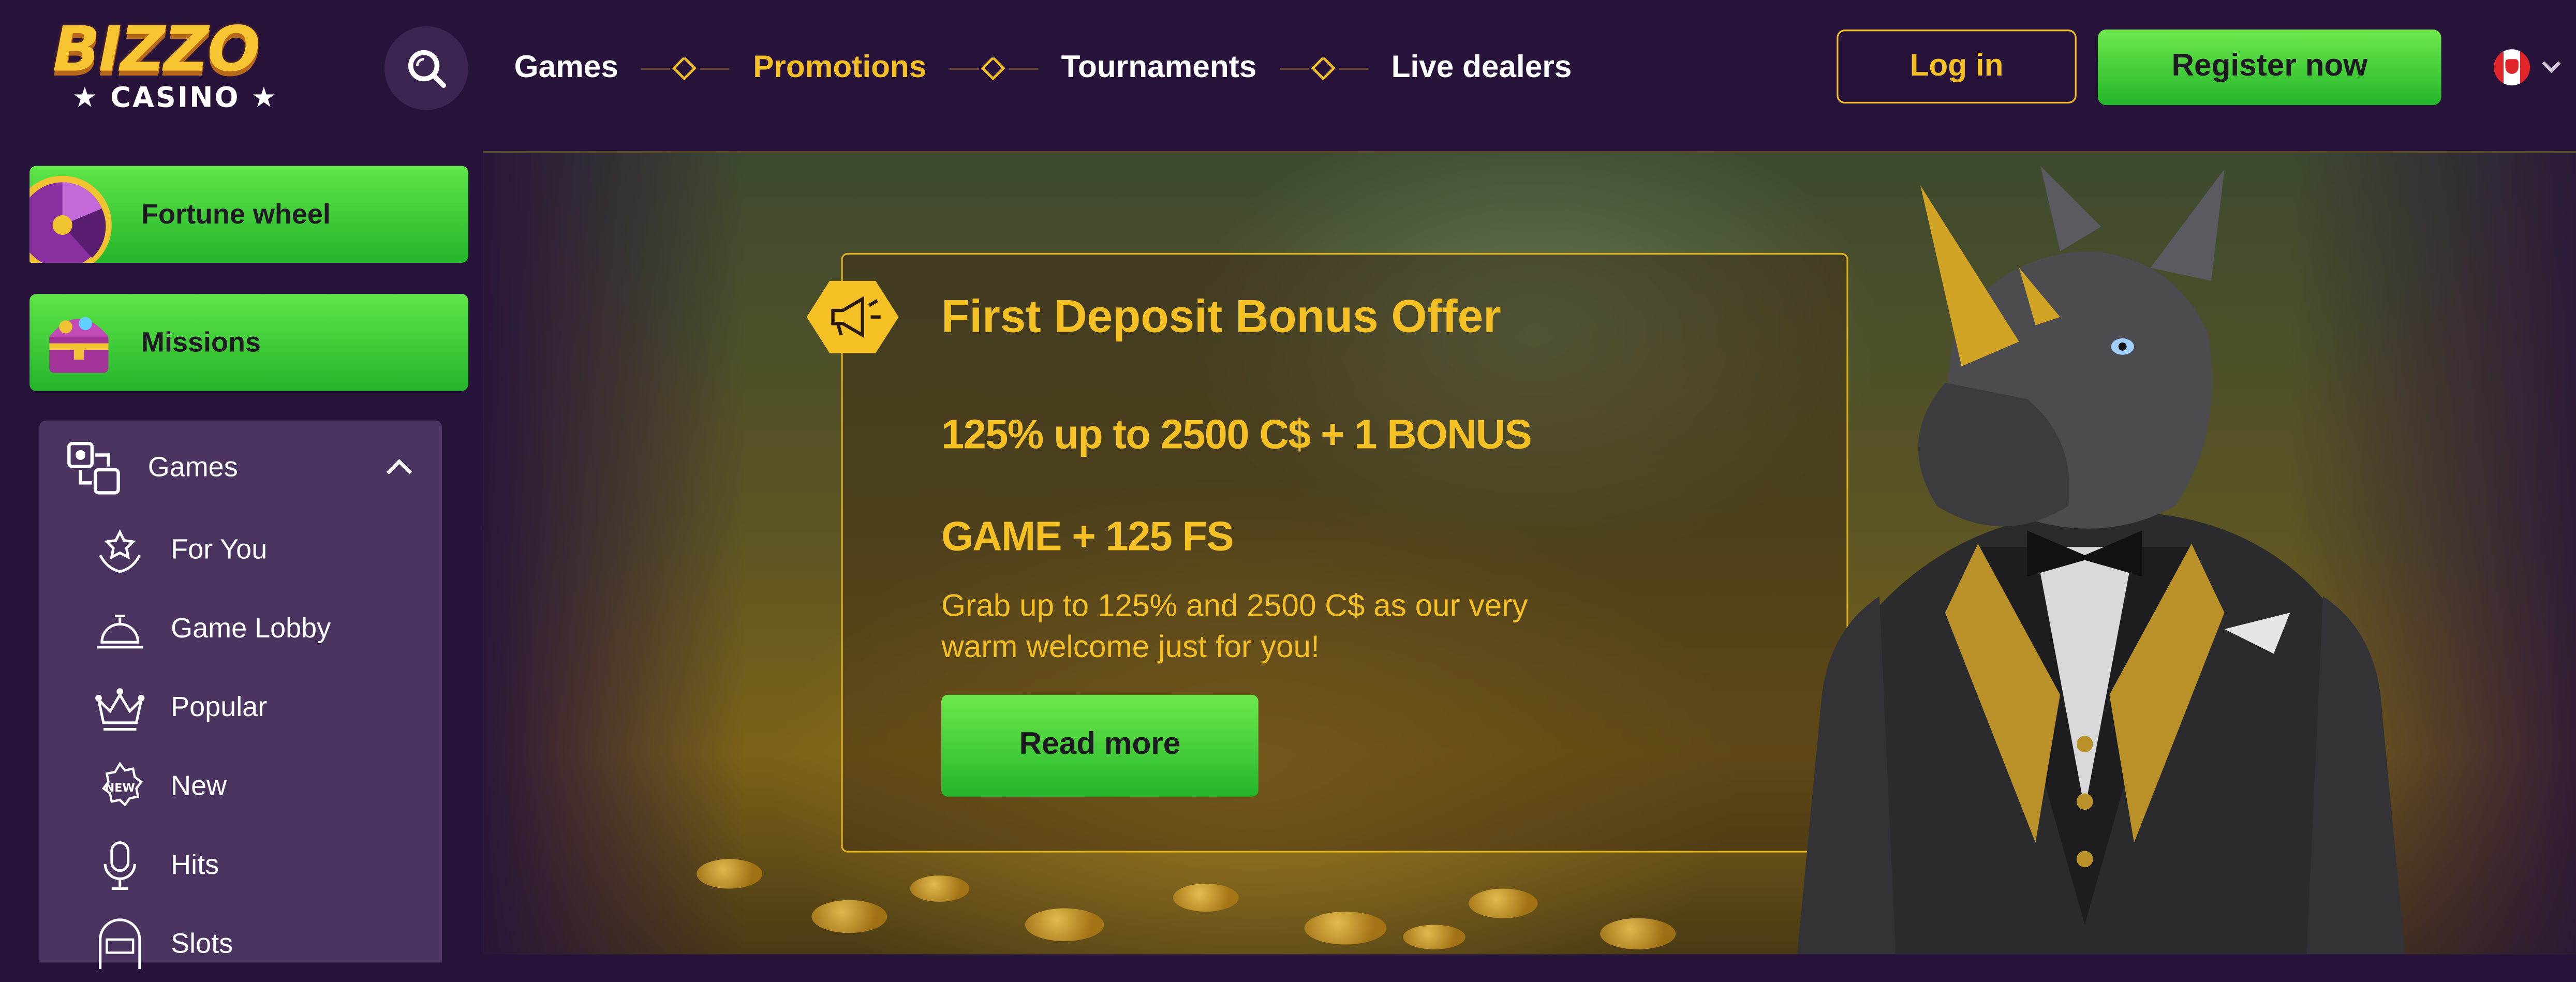 The width and height of the screenshot is (2576, 982). I want to click on slot-machine-icon, so click(120, 944).